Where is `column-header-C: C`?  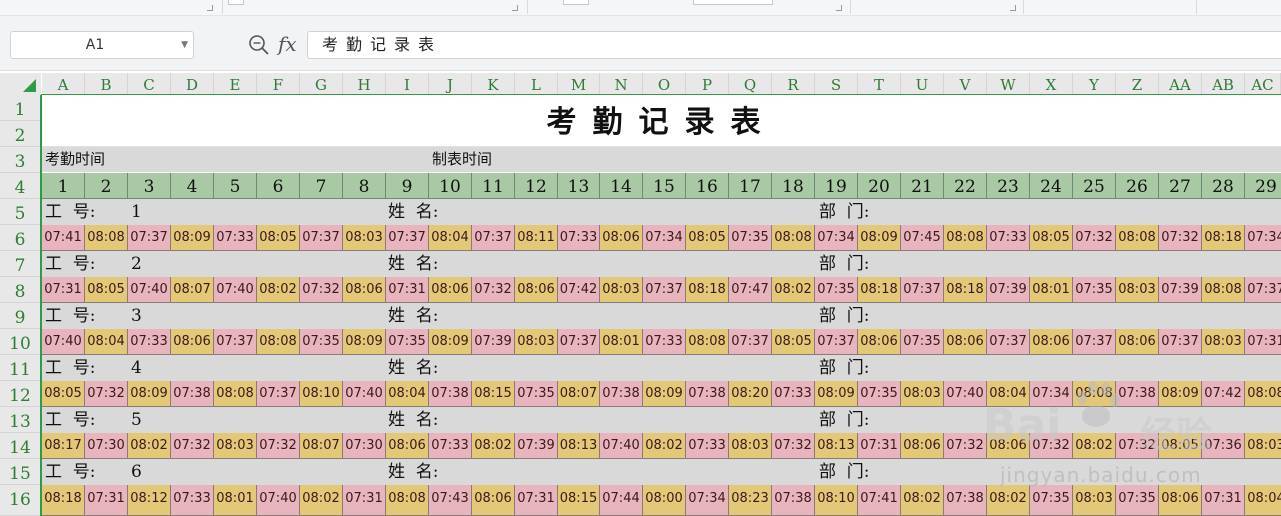
column-header-C: C is located at coordinates (149, 84).